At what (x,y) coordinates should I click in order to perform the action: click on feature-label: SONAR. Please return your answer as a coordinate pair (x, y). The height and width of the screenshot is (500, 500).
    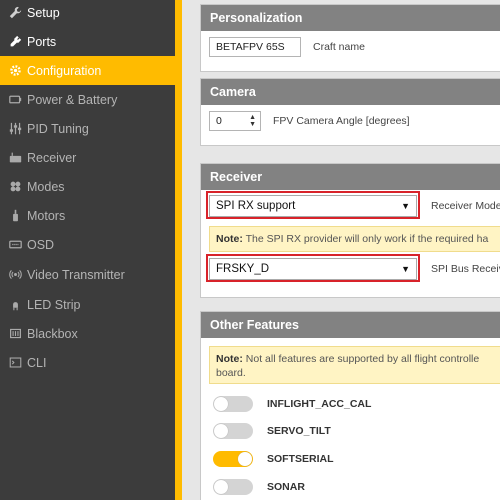
    Looking at the image, I should click on (286, 487).